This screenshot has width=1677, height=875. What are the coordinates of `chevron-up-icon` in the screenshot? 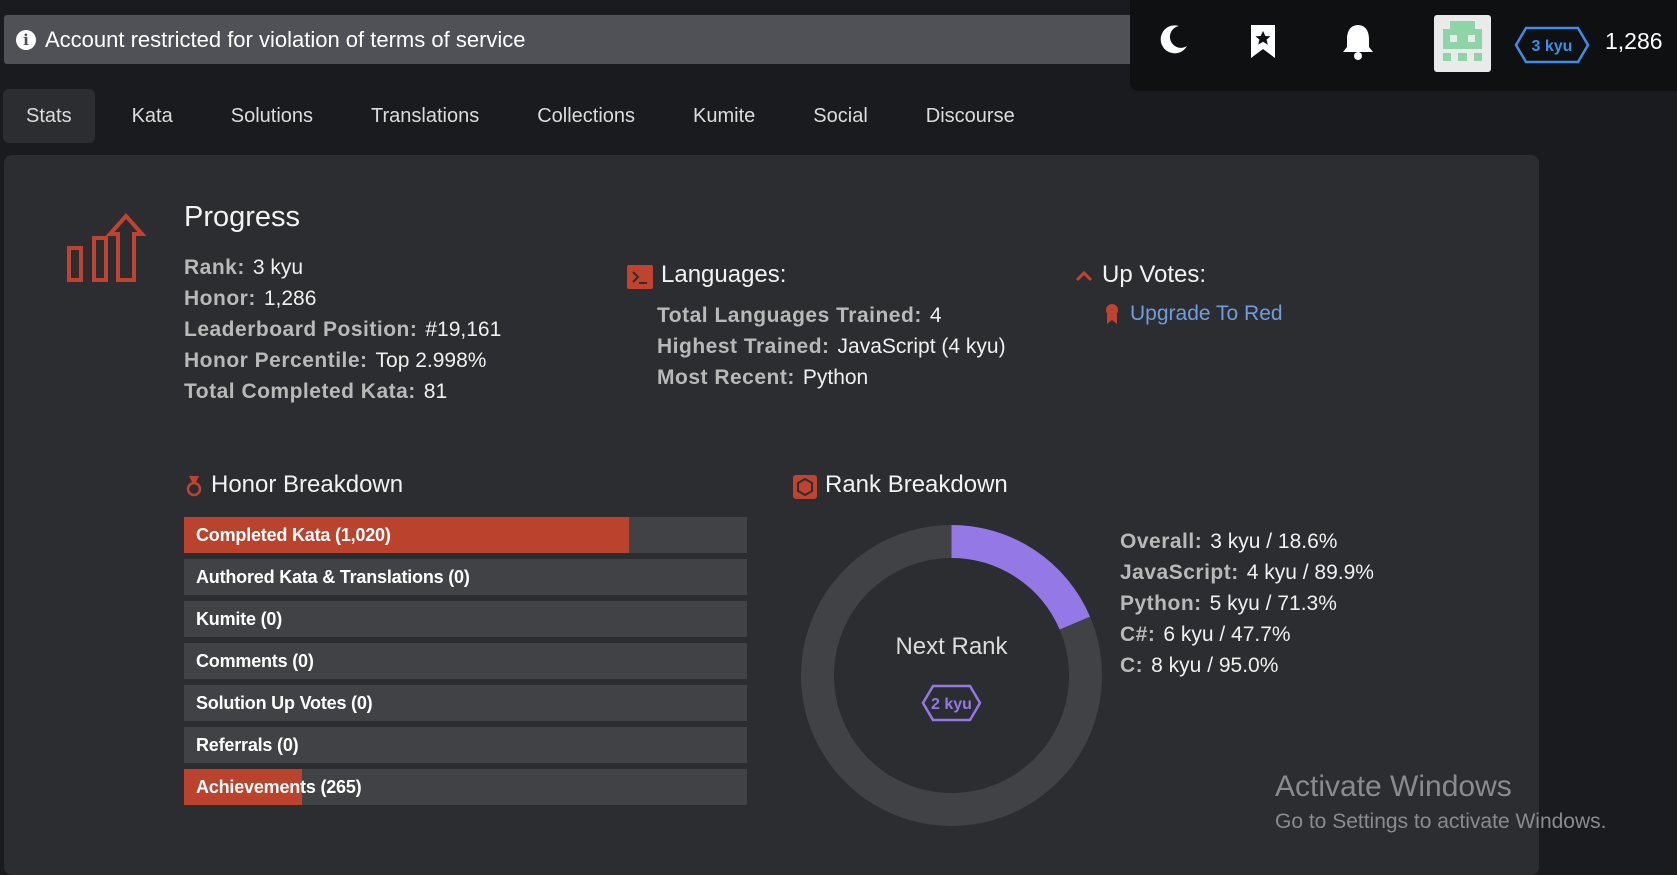 It's located at (1084, 278).